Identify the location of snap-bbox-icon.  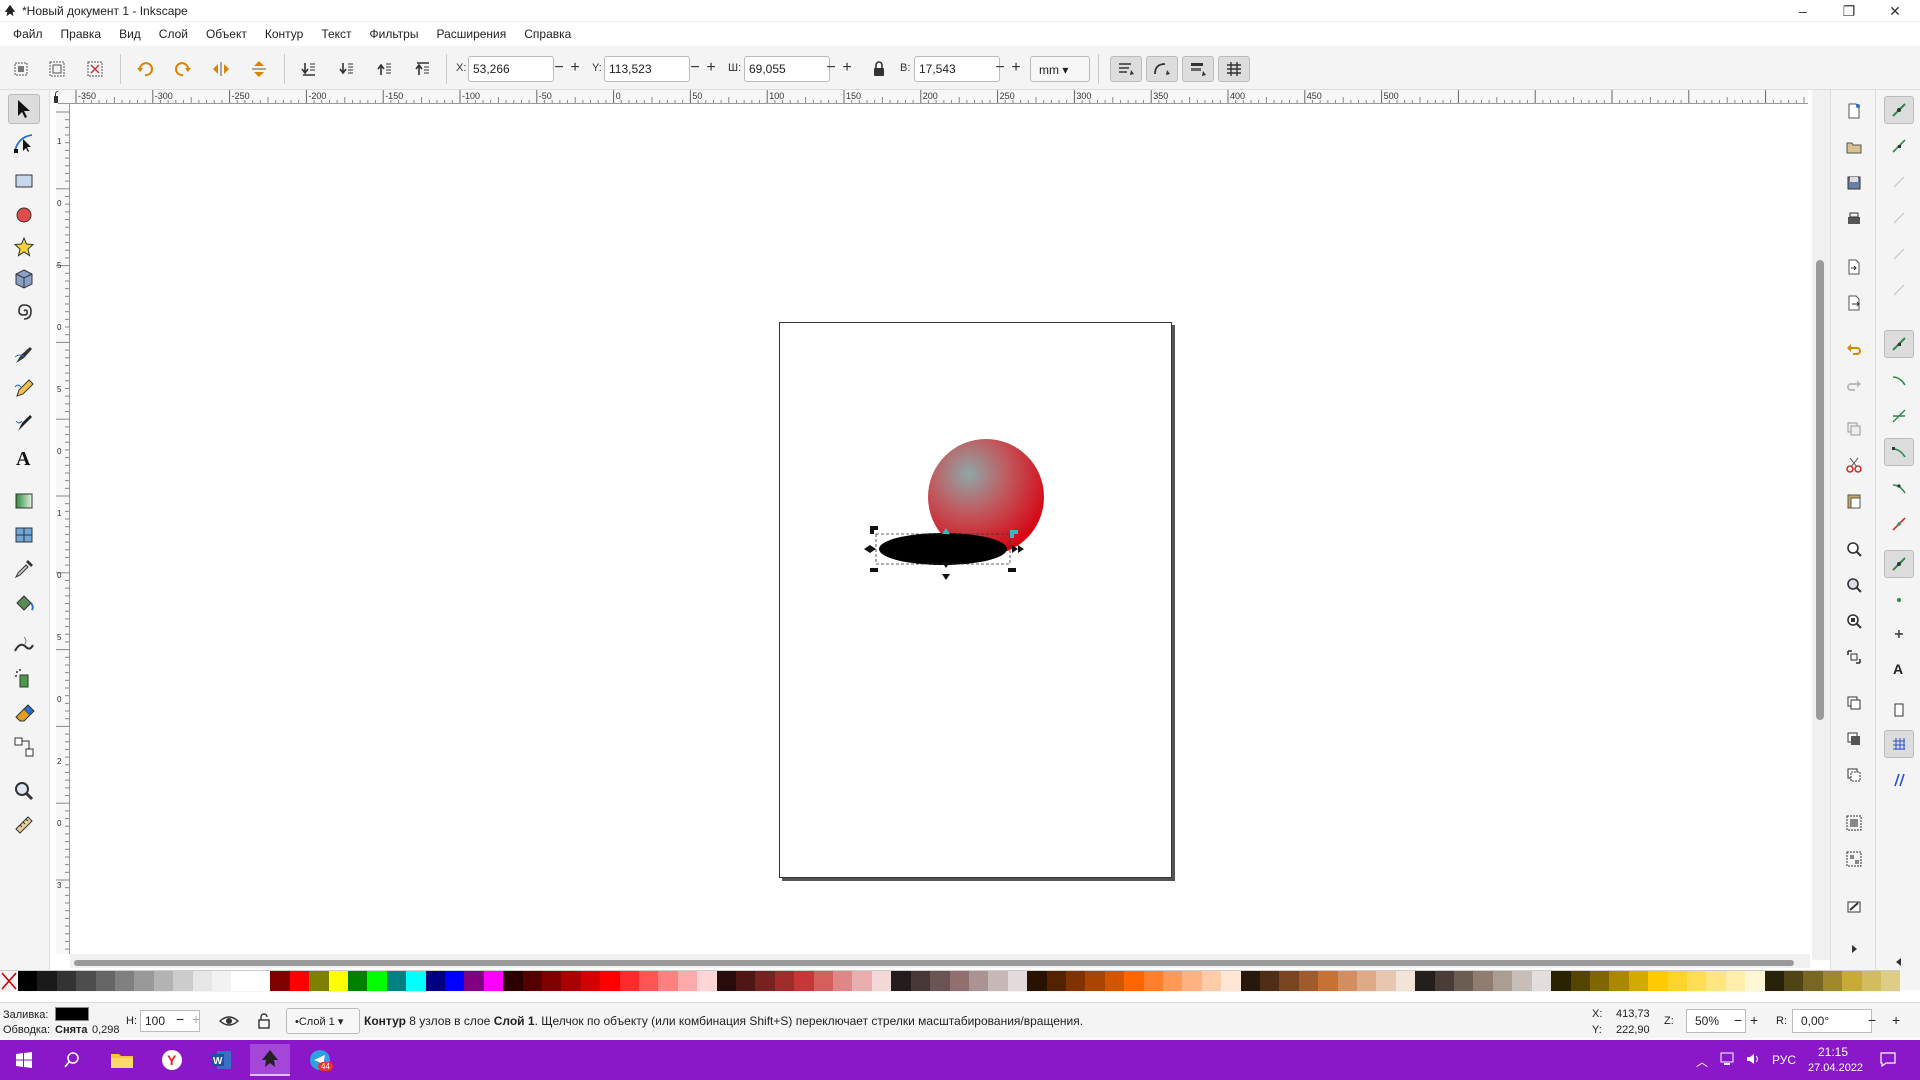
(1899, 146).